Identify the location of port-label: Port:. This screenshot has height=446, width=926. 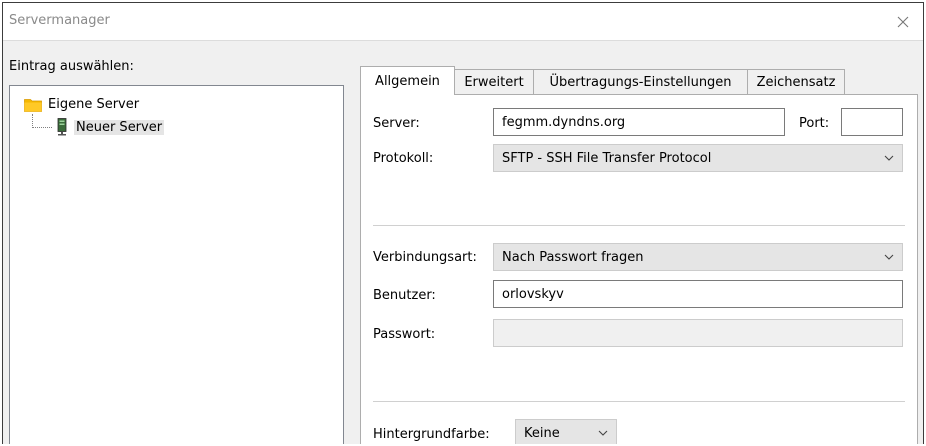
(814, 123).